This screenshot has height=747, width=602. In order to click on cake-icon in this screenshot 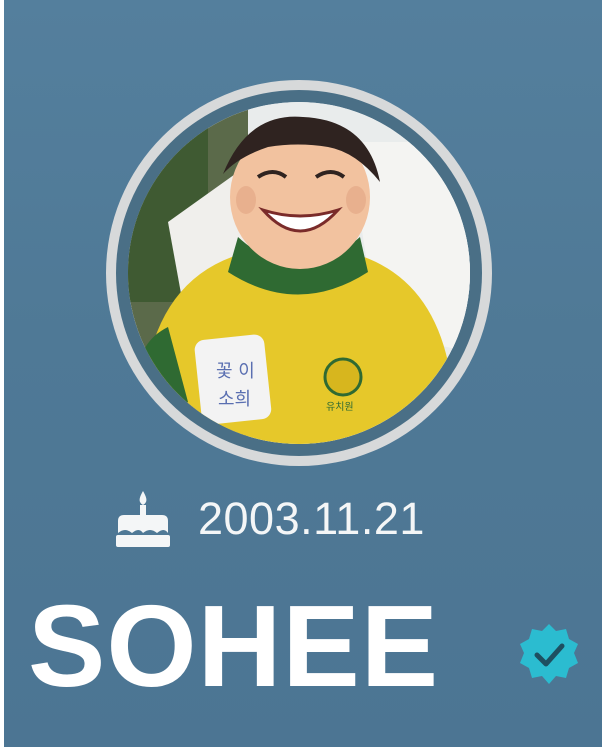, I will do `click(143, 519)`.